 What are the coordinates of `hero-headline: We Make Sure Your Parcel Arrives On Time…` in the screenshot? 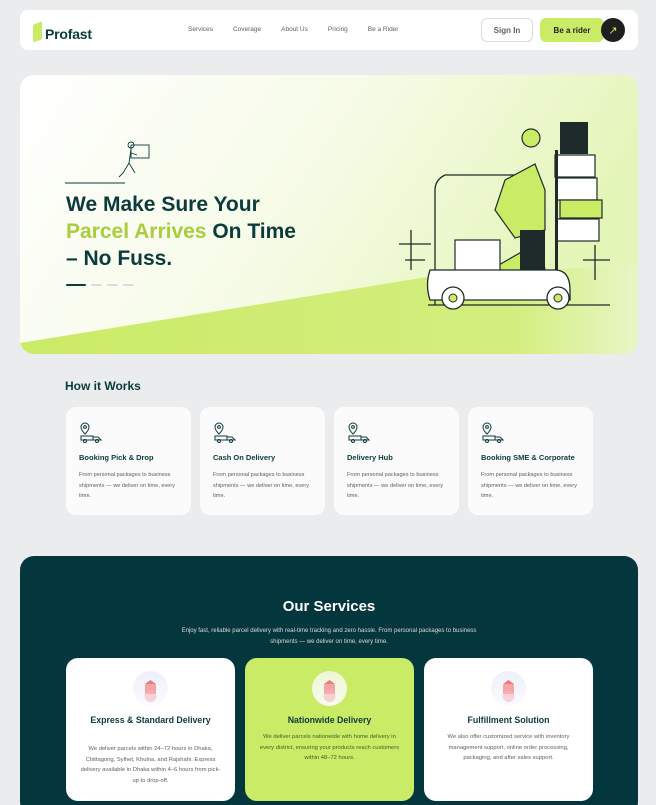 It's located at (181, 231).